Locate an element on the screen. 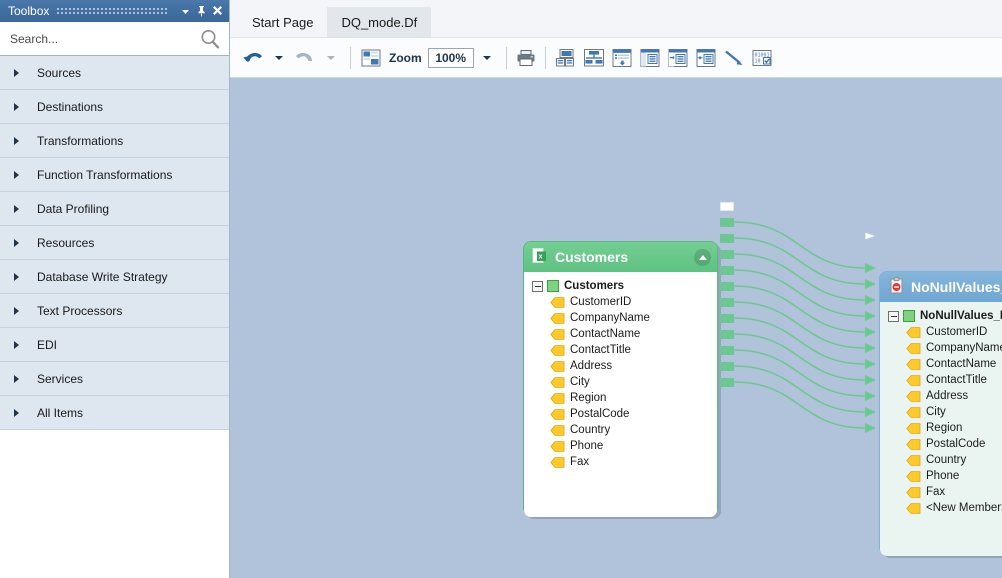 Image resolution: width=1002 pixels, height=578 pixels. panel-resize-icon is located at coordinates (706, 58).